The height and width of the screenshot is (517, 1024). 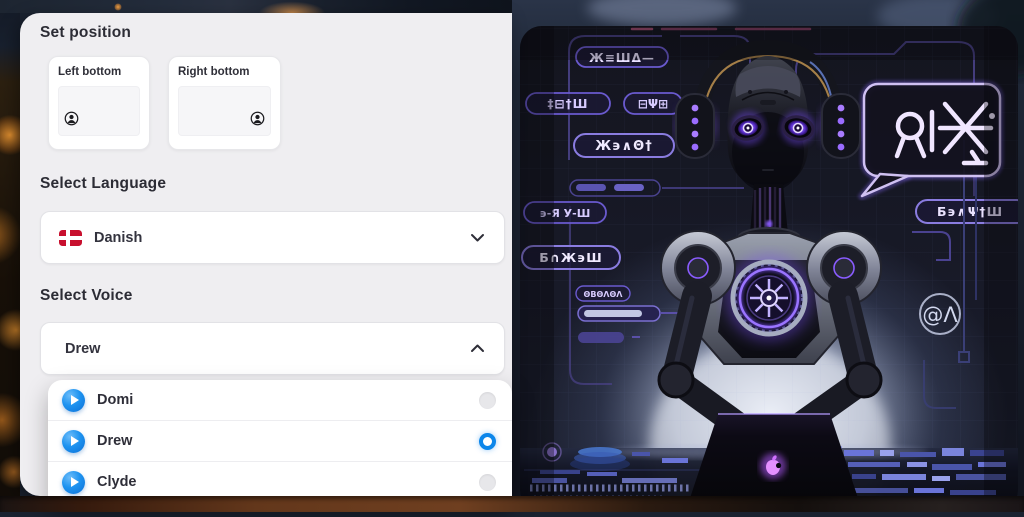 What do you see at coordinates (280, 441) in the screenshot?
I see `voice-option-drew: Drew` at bounding box center [280, 441].